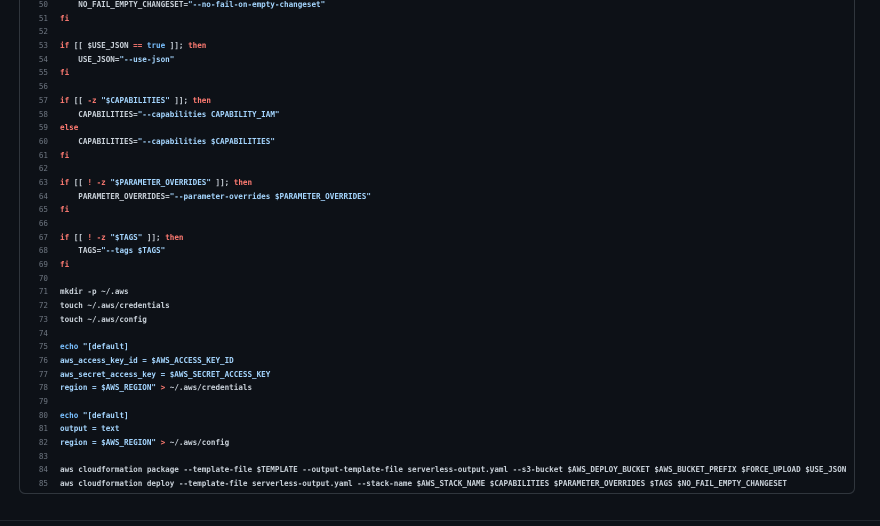  I want to click on line-number: 65, so click(34, 210).